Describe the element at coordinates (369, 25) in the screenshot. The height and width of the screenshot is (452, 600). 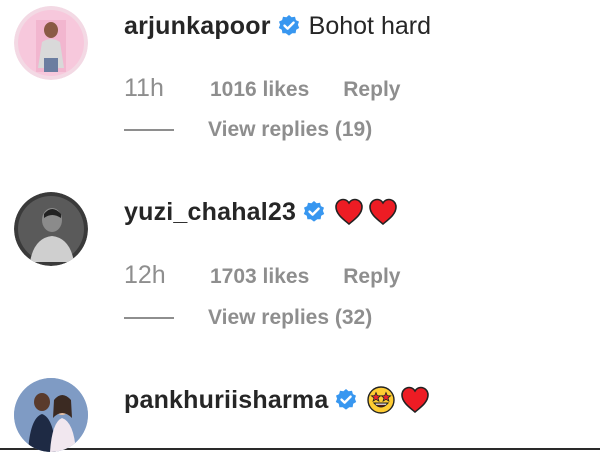
I see `comment-text: Bohot hard` at that location.